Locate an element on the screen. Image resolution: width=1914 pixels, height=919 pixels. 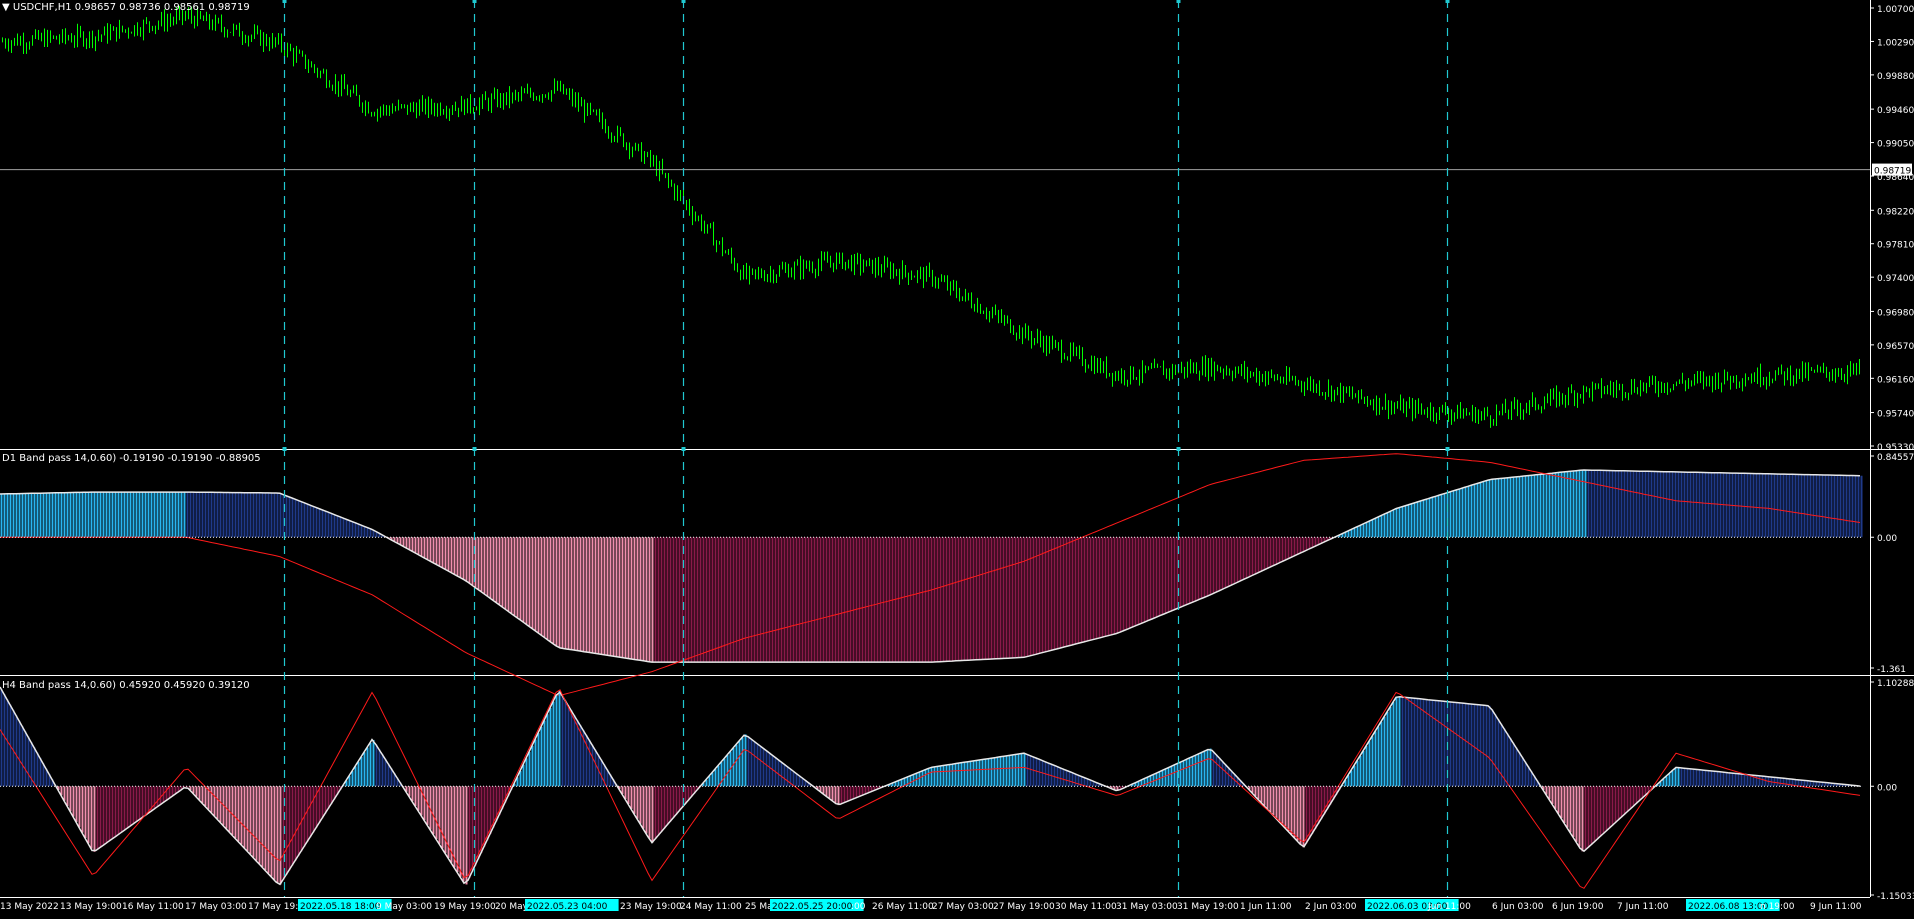
x-tick-label: 20 May is located at coordinates (512, 907).